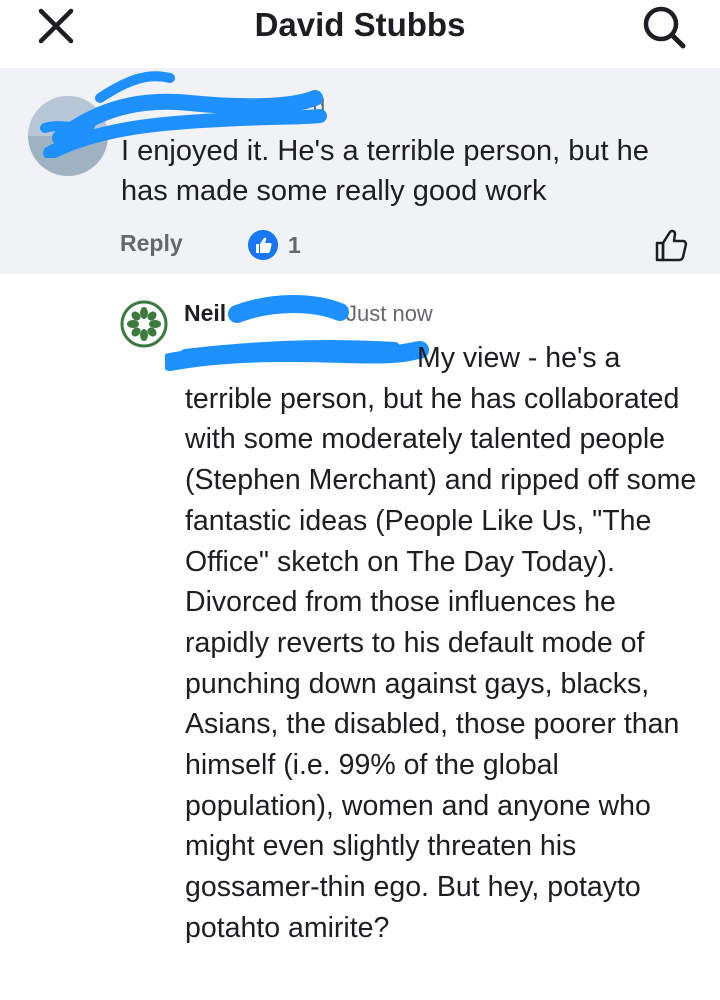  What do you see at coordinates (144, 324) in the screenshot?
I see `avatar` at bounding box center [144, 324].